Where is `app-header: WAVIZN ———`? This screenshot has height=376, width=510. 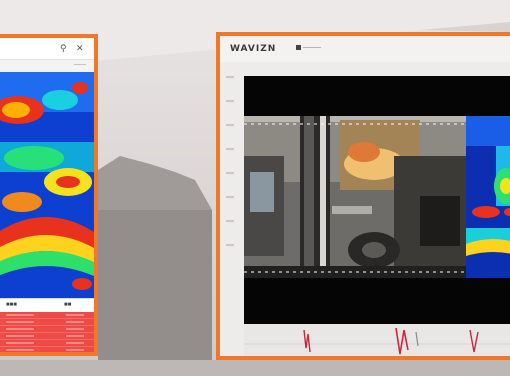
app-header: WAVIZN ——— is located at coordinates (365, 49).